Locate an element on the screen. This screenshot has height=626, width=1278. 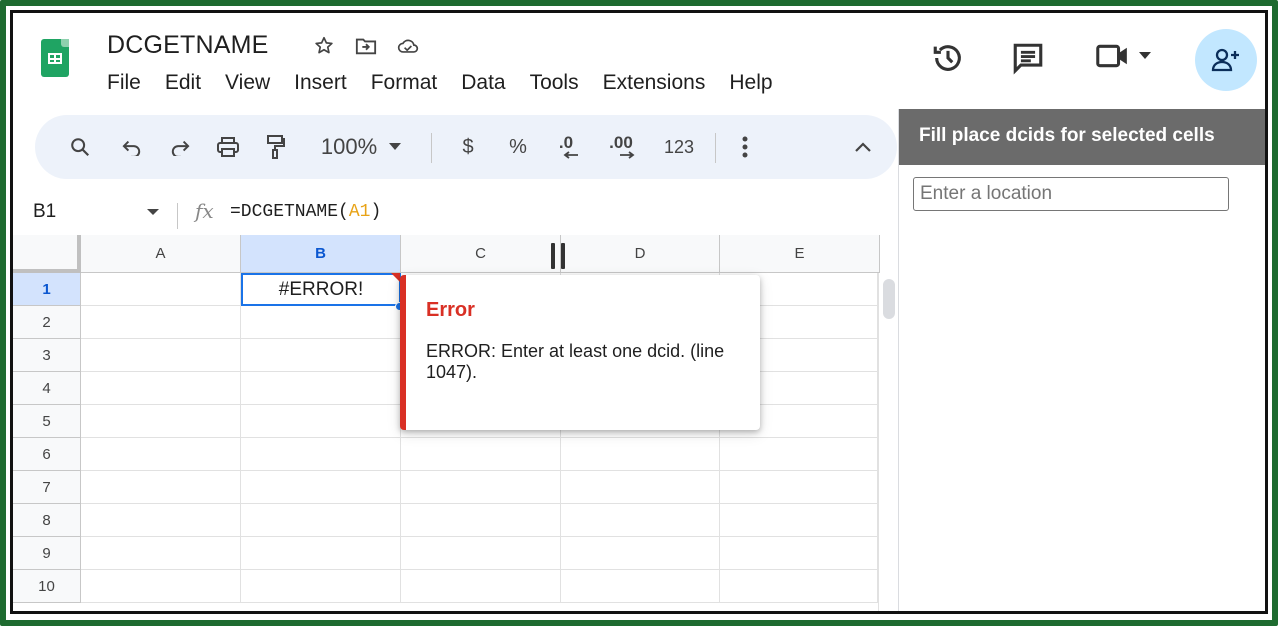
active-cell-b1: #ERROR! is located at coordinates (321, 289).